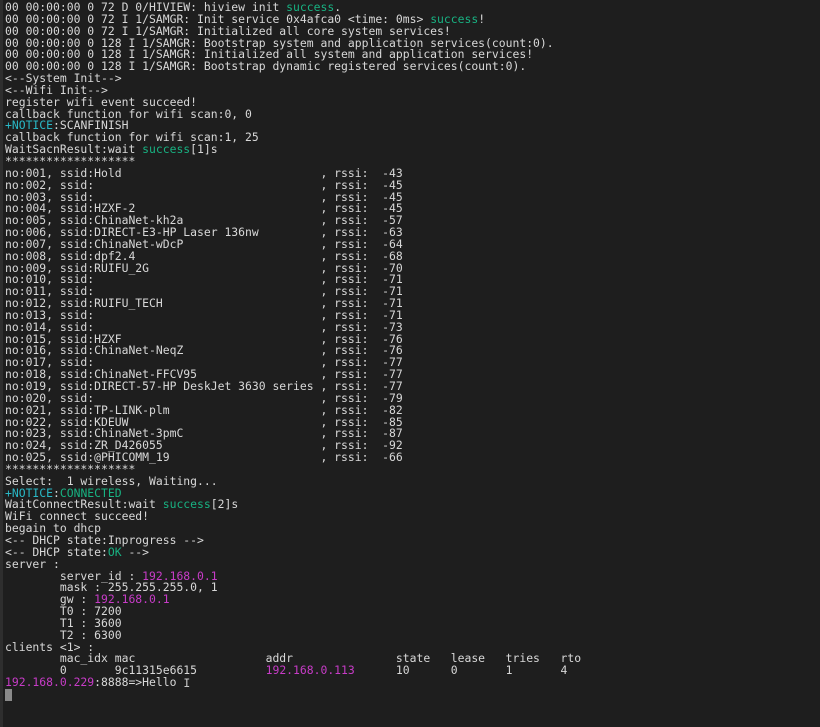  What do you see at coordinates (63, 611) in the screenshot?
I see `server-field-row: T0 : 7200` at bounding box center [63, 611].